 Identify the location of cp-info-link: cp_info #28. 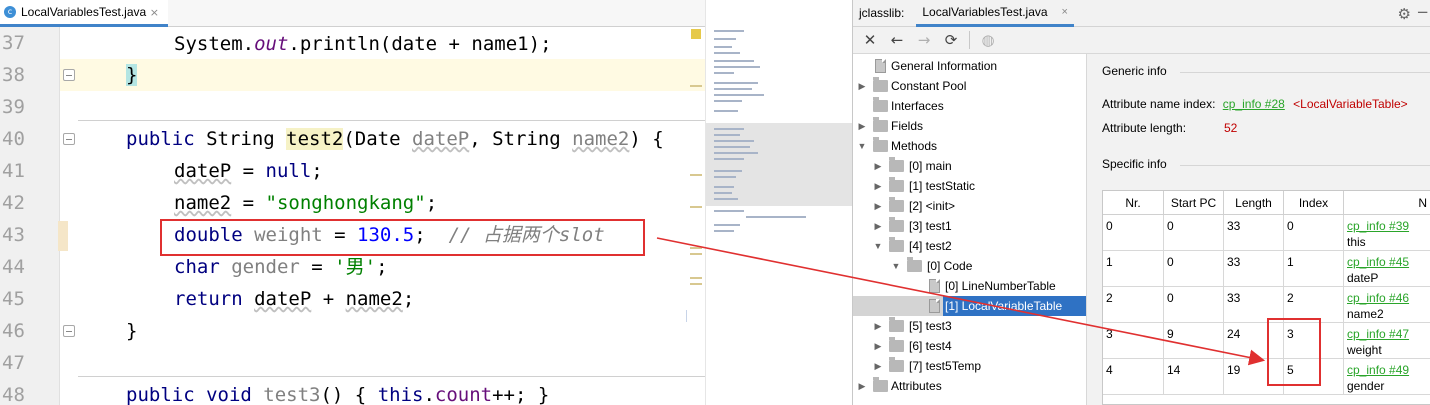
(1254, 104).